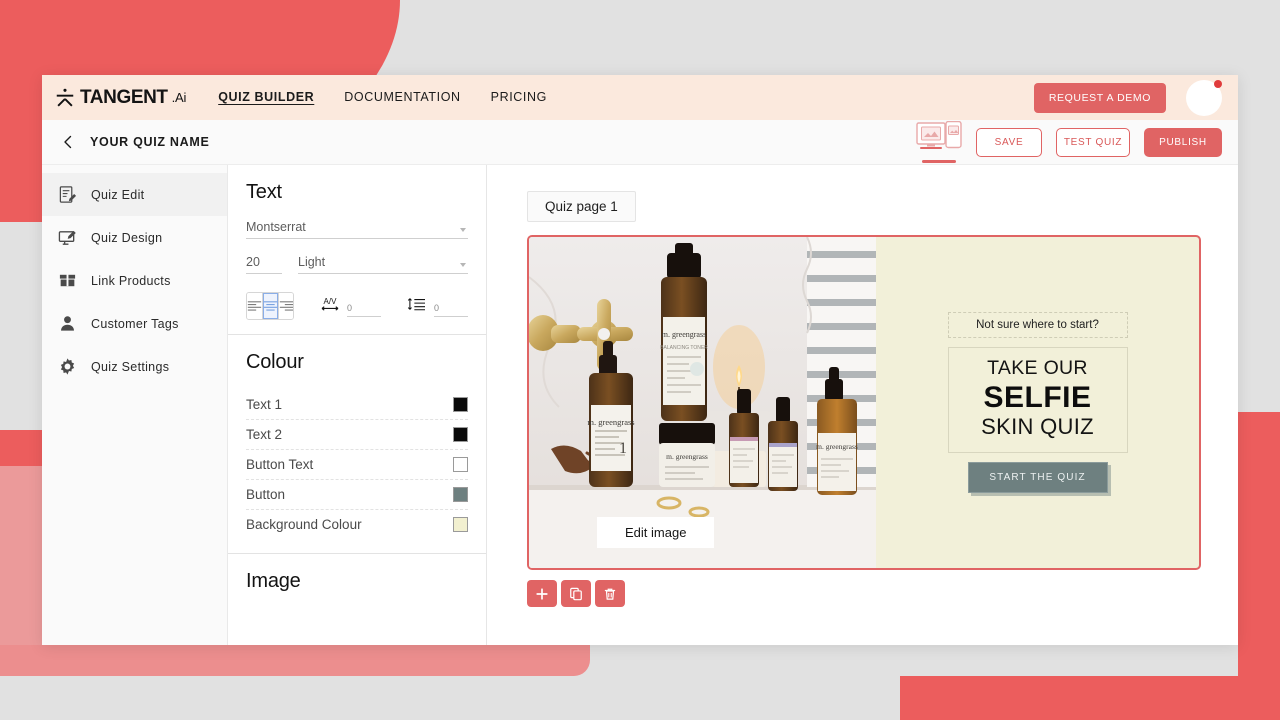 This screenshot has width=1280, height=720. I want to click on nav-links: QUIZ BUILDER DOCUMENTATION PRICING, so click(382, 97).